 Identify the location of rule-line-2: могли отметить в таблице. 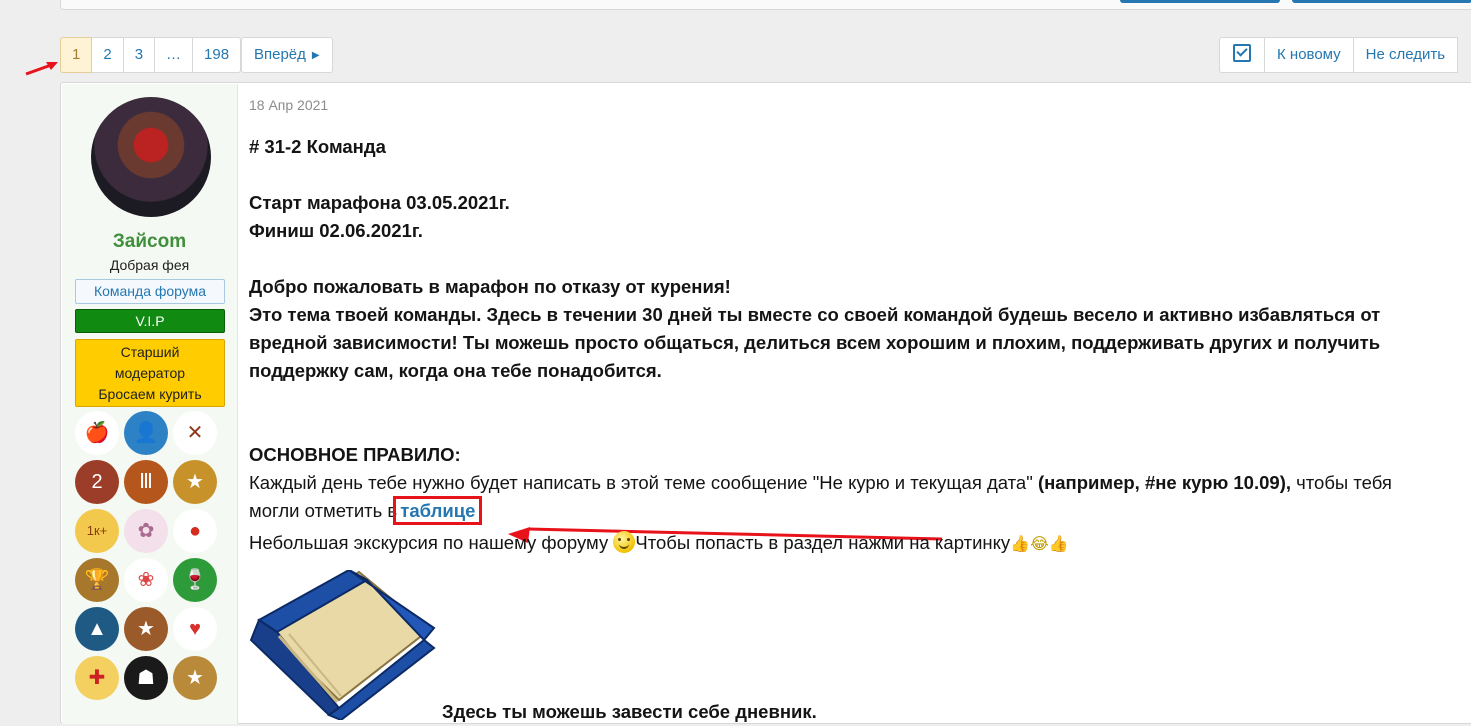
(366, 510).